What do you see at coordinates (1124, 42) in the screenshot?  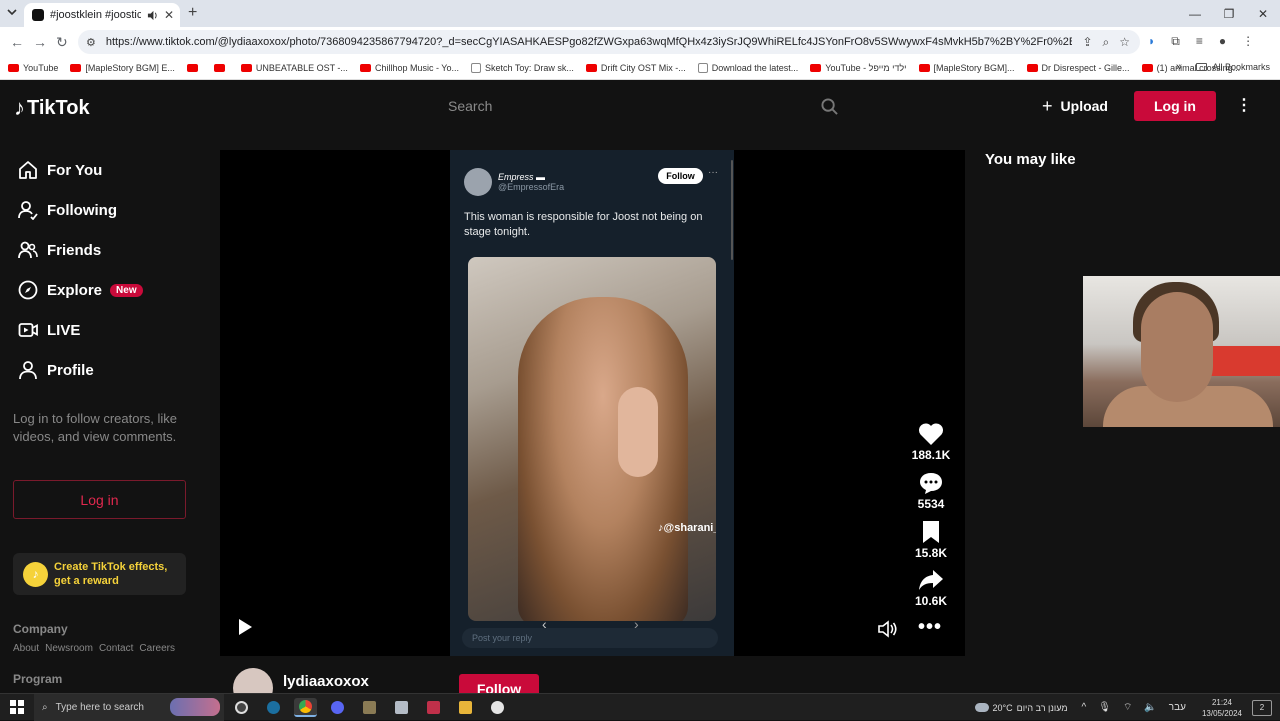 I see `bookmark-star-icon: ☆` at bounding box center [1124, 42].